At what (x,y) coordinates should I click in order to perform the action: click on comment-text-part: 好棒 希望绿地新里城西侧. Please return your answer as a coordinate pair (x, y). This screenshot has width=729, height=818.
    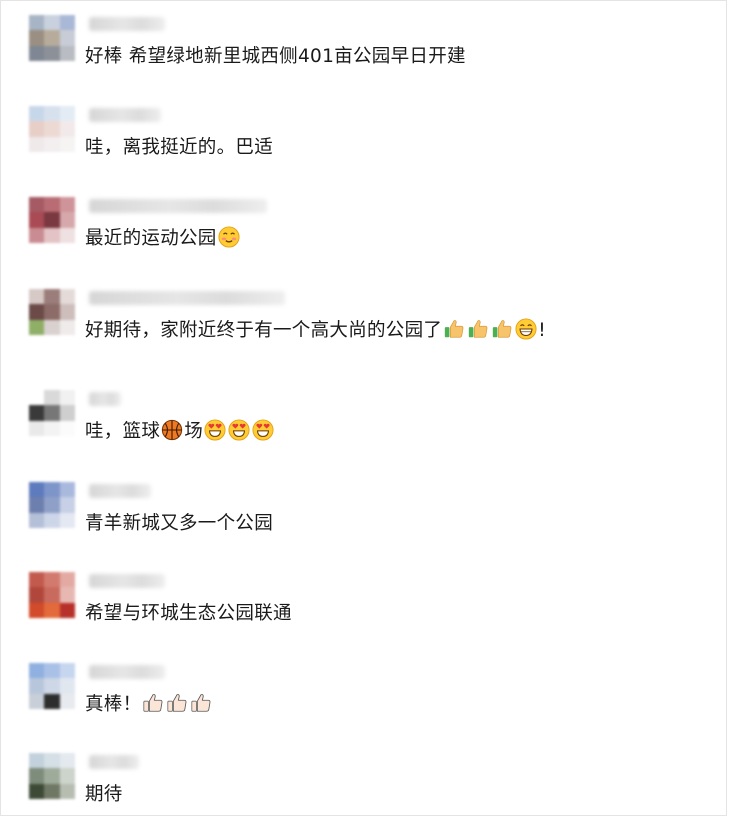
    Looking at the image, I should click on (191, 56).